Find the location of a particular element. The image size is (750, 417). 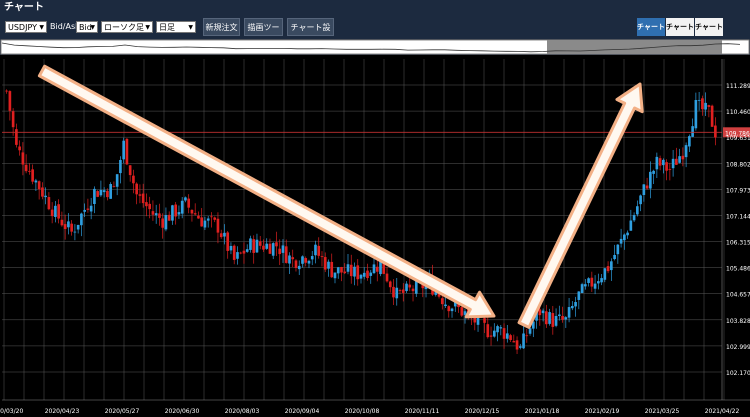

navigator-window is located at coordinates (634, 47).